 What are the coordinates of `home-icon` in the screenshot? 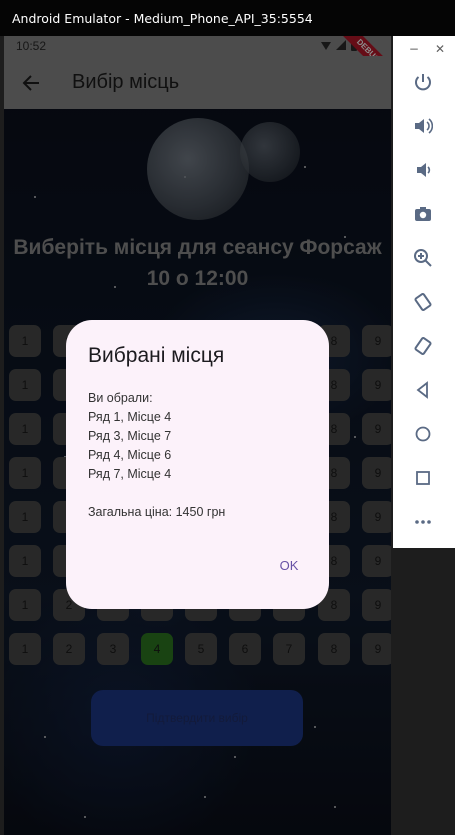 It's located at (423, 434).